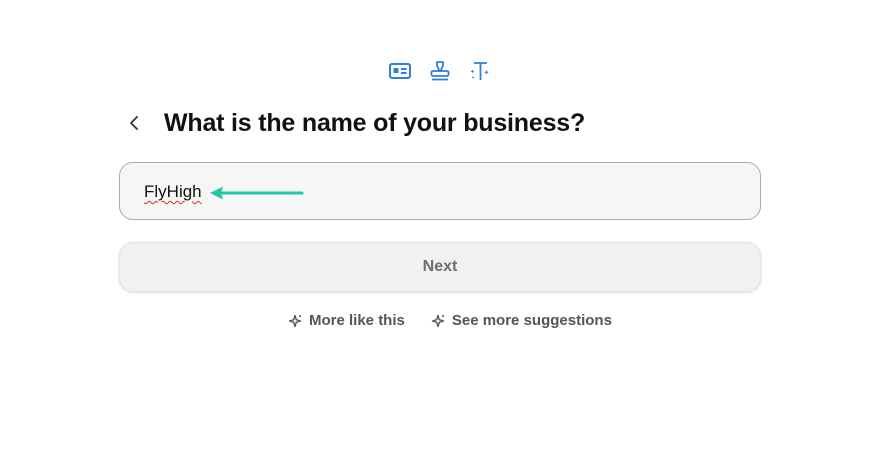 The image size is (874, 468). What do you see at coordinates (173, 191) in the screenshot?
I see `business-name-value: FlyHigh` at bounding box center [173, 191].